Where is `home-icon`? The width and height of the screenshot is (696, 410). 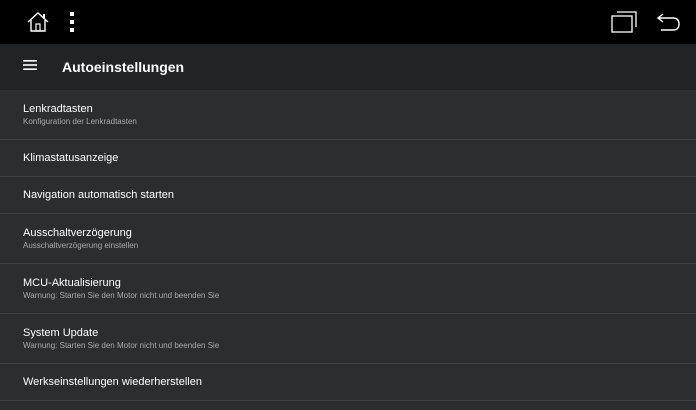
home-icon is located at coordinates (38, 22).